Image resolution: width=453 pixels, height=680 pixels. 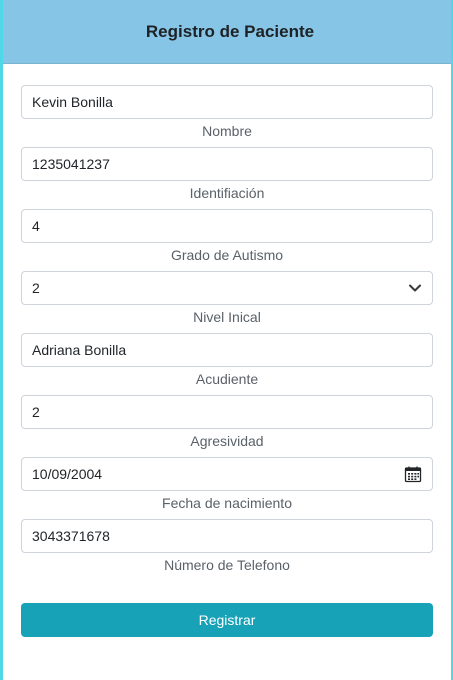 I want to click on acudiente-input: Adriana Bonilla, so click(x=227, y=350).